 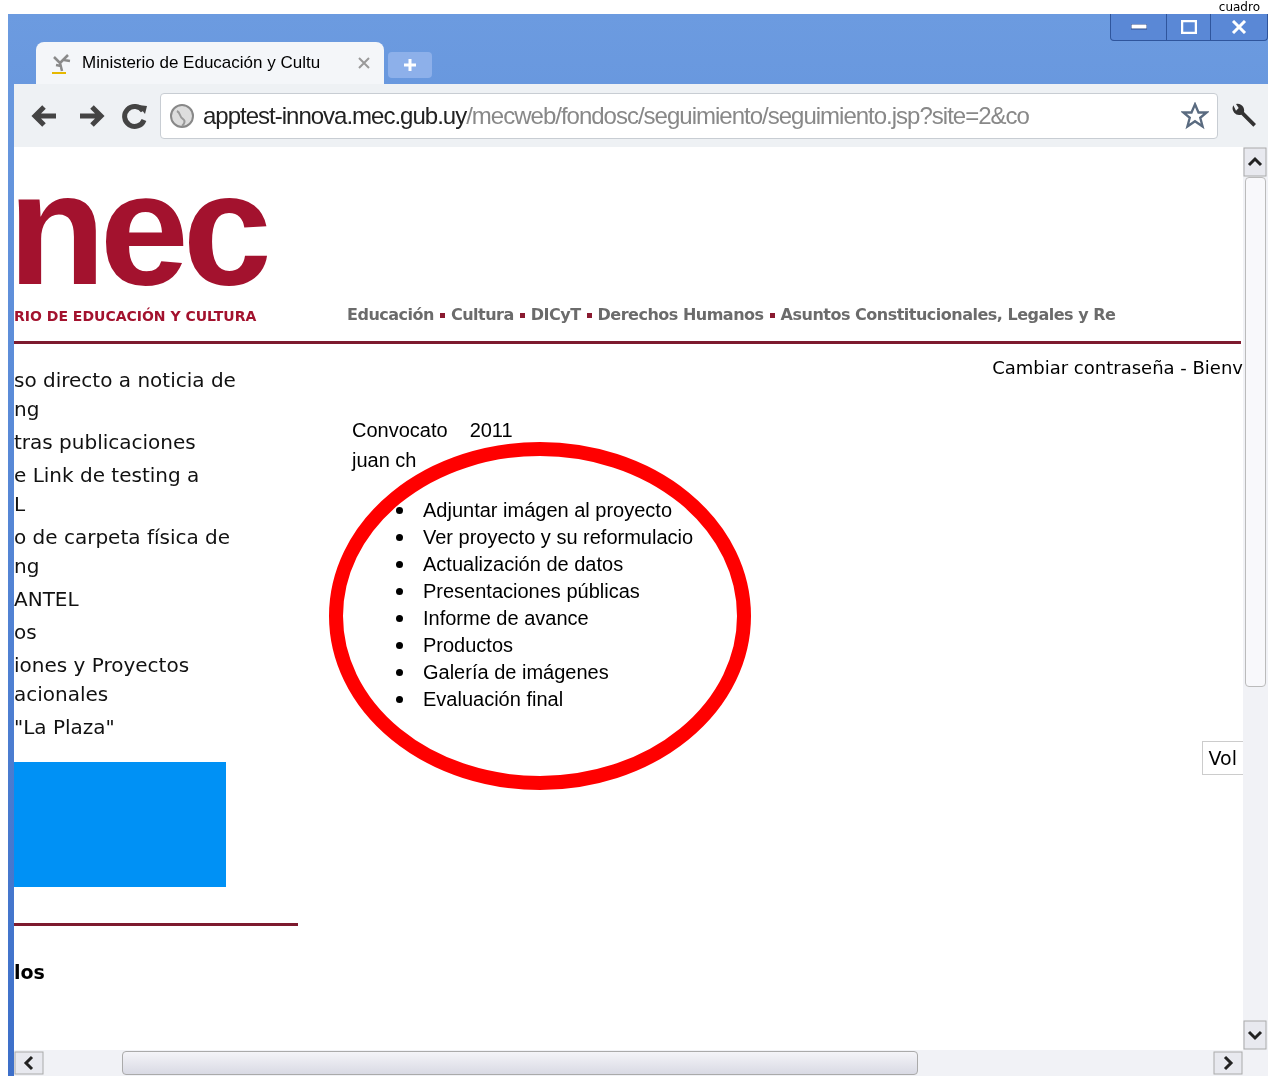 I want to click on nav-link: Cultura, so click(x=482, y=315).